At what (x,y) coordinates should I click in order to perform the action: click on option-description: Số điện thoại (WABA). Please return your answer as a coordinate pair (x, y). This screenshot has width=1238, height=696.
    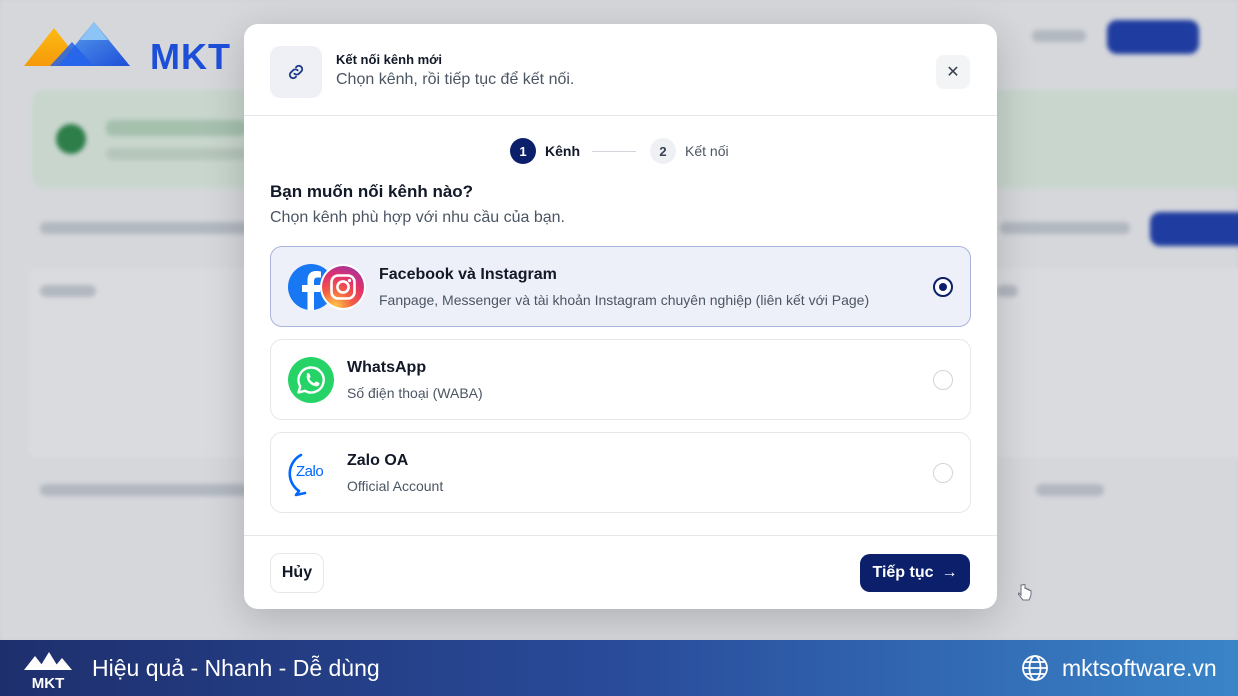
    Looking at the image, I should click on (415, 393).